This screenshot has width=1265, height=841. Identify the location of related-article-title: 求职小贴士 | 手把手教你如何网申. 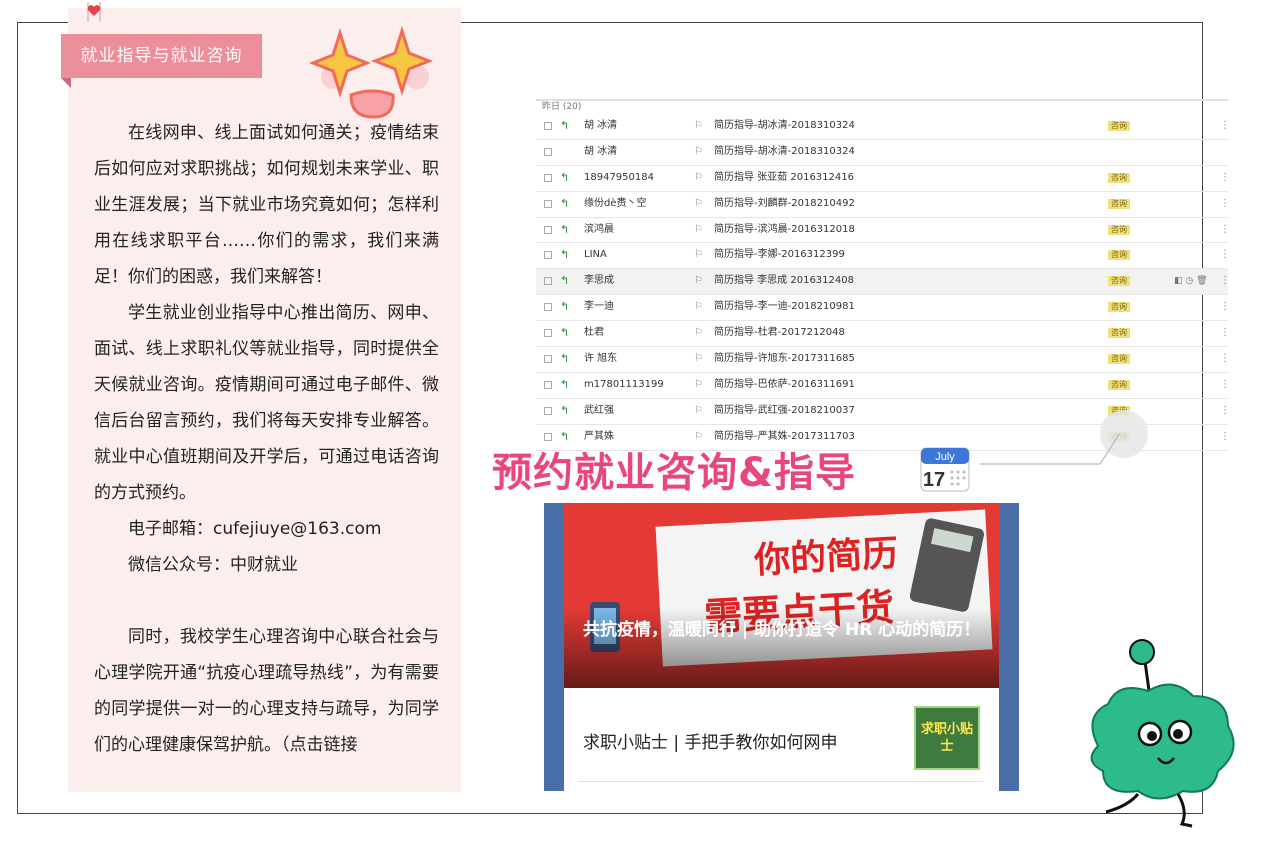
(710, 740).